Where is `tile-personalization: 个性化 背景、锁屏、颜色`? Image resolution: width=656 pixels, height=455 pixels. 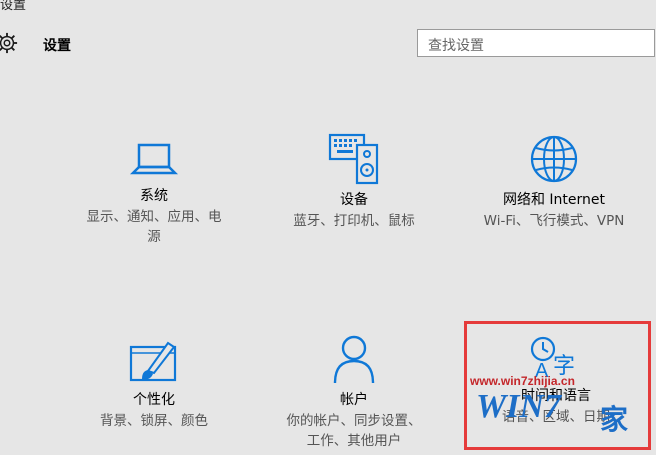
tile-personalization: 个性化 背景、锁屏、颜色 is located at coordinates (154, 384).